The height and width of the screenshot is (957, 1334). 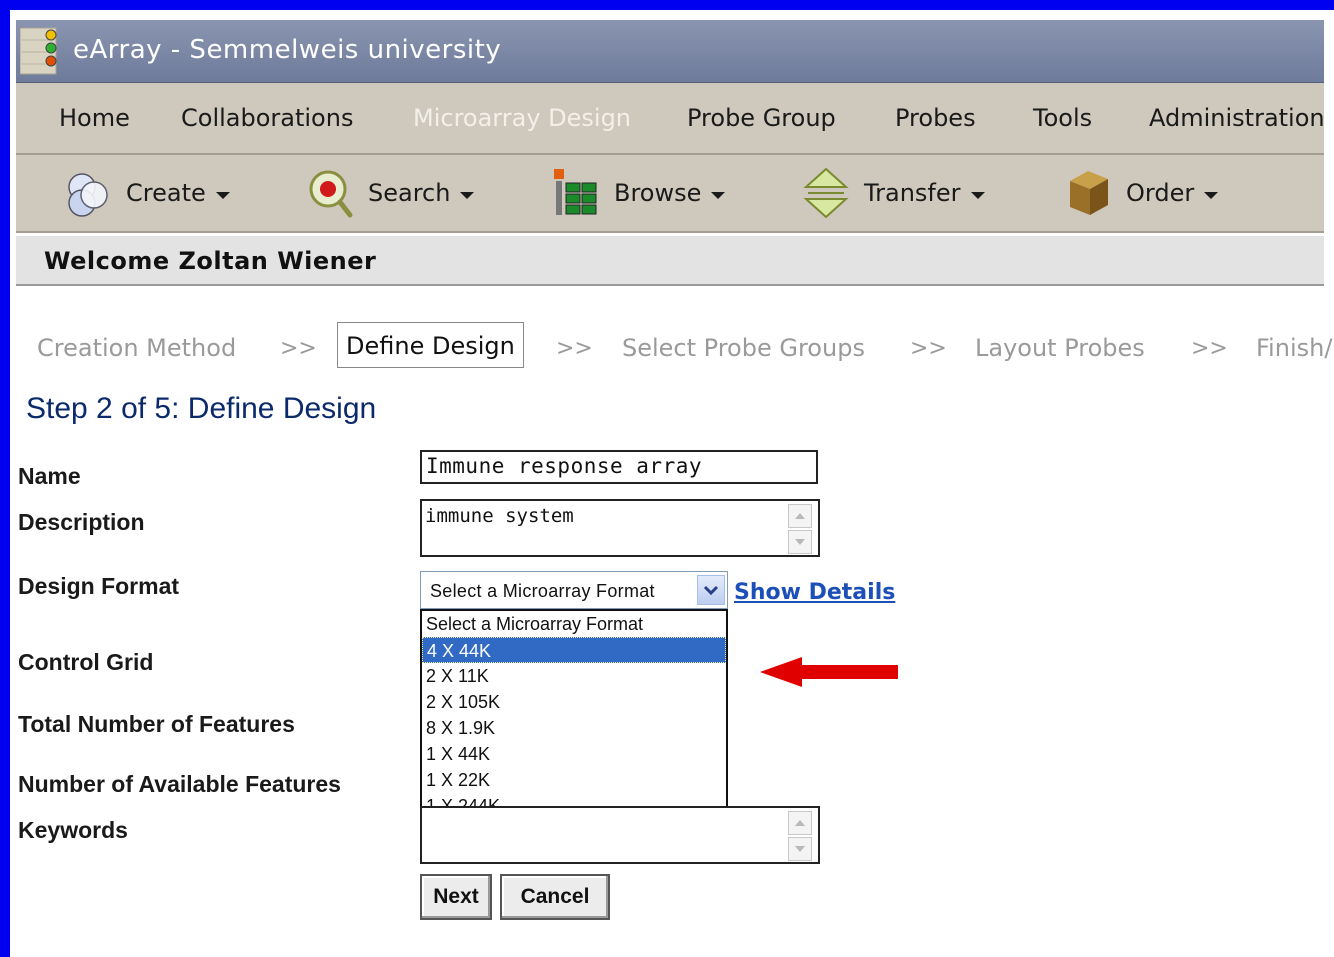 I want to click on step-creation-method: Creation Method, so click(x=137, y=348).